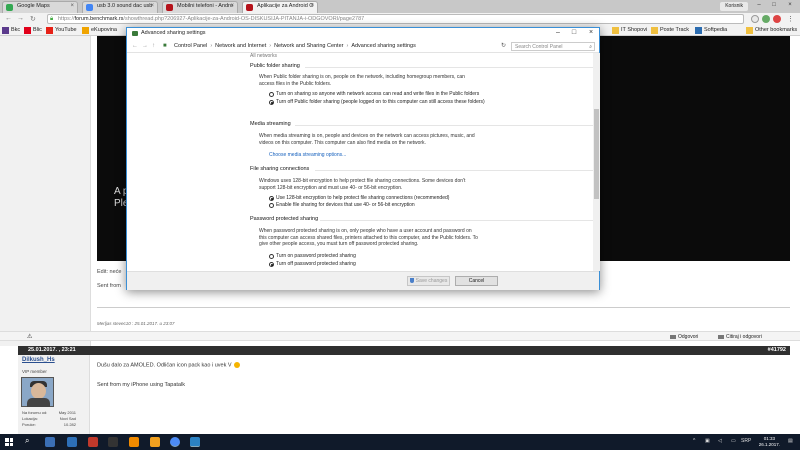 The width and height of the screenshot is (800, 450). I want to click on windows-taskbar: ⌕ ^ ▣ ◁ ▭ SRP 01:33 26.1.2017. ▤, so click(400, 442).